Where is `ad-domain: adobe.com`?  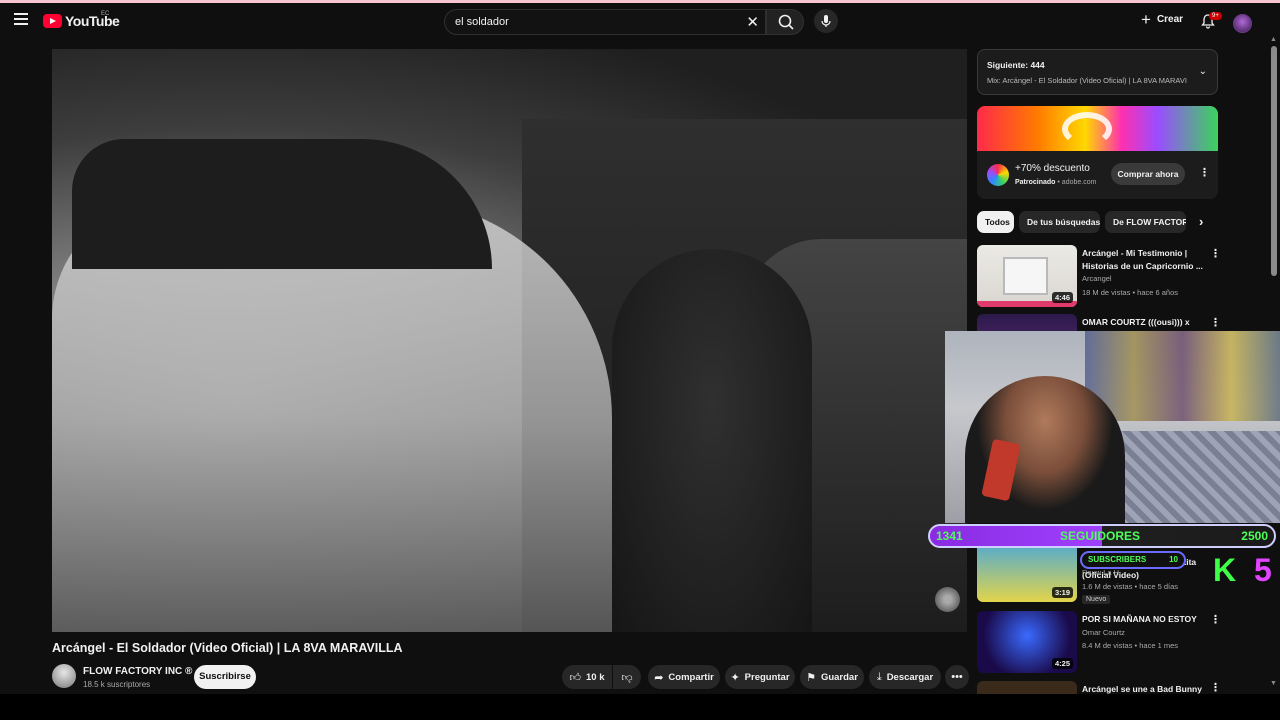
ad-domain: adobe.com is located at coordinates (1079, 182).